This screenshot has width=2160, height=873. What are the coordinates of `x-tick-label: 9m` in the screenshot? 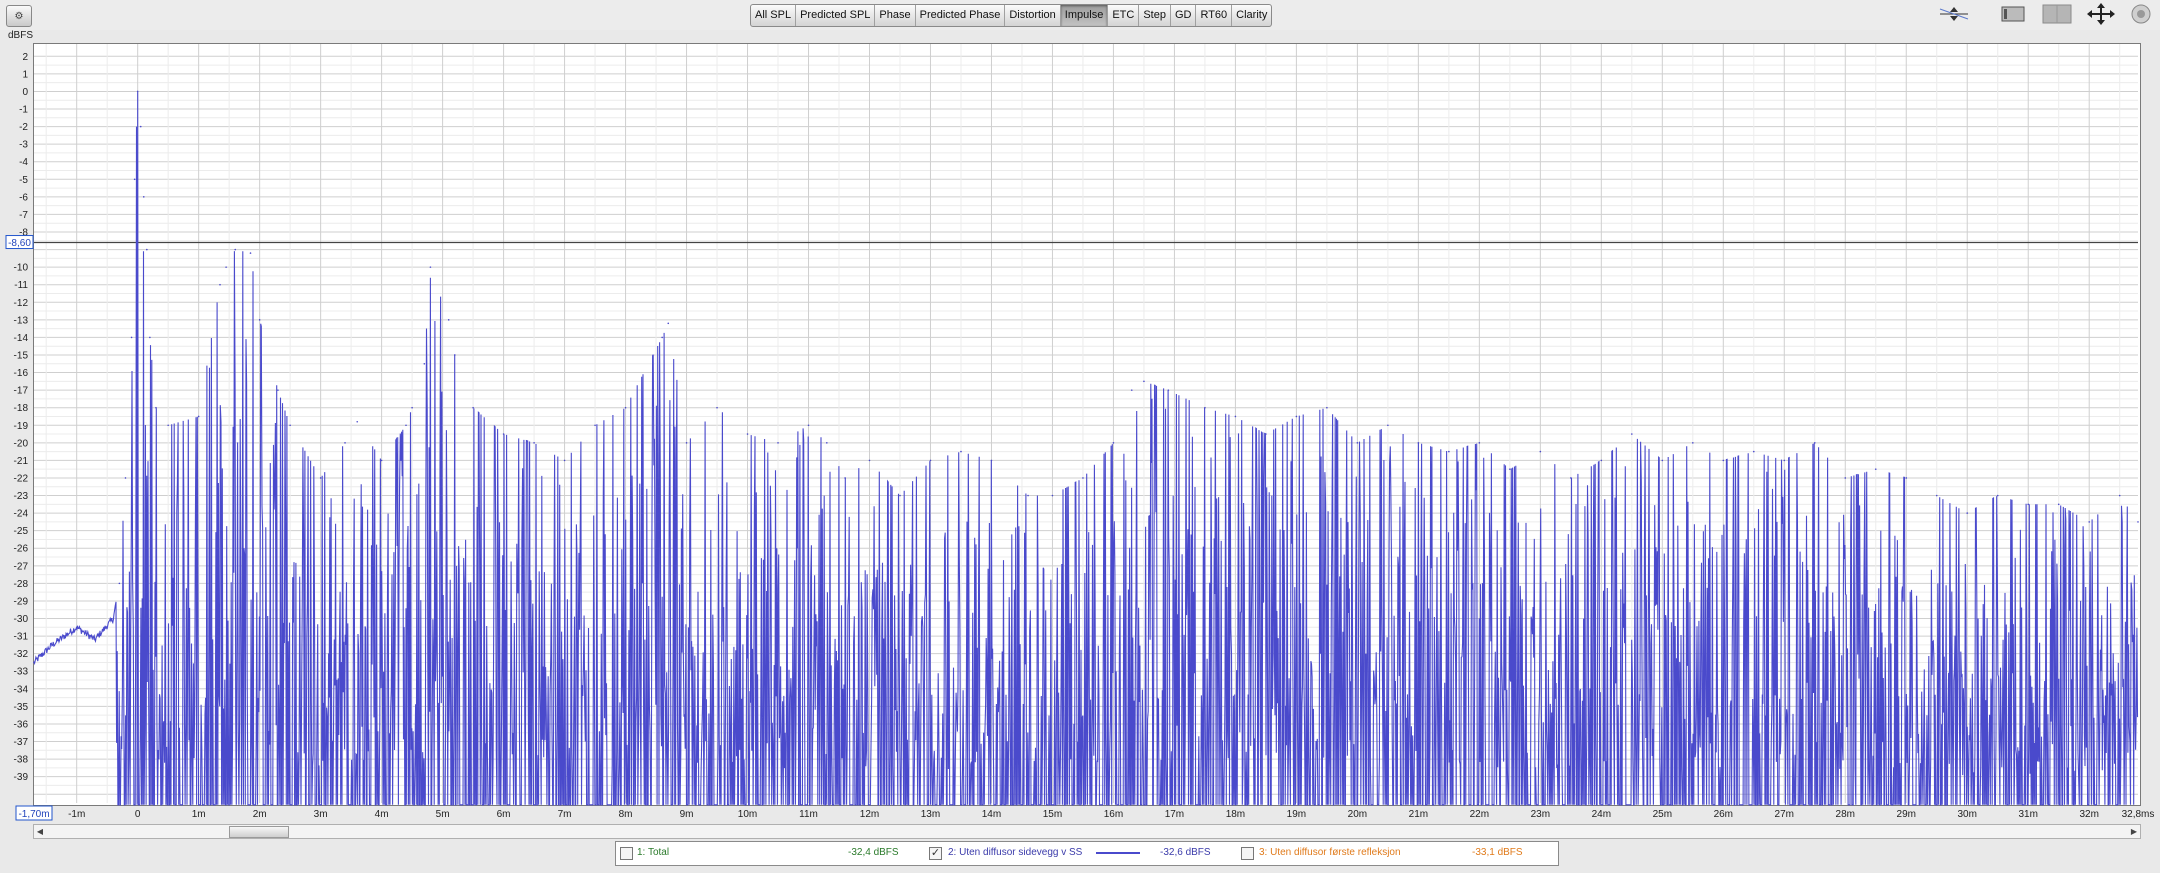 It's located at (687, 814).